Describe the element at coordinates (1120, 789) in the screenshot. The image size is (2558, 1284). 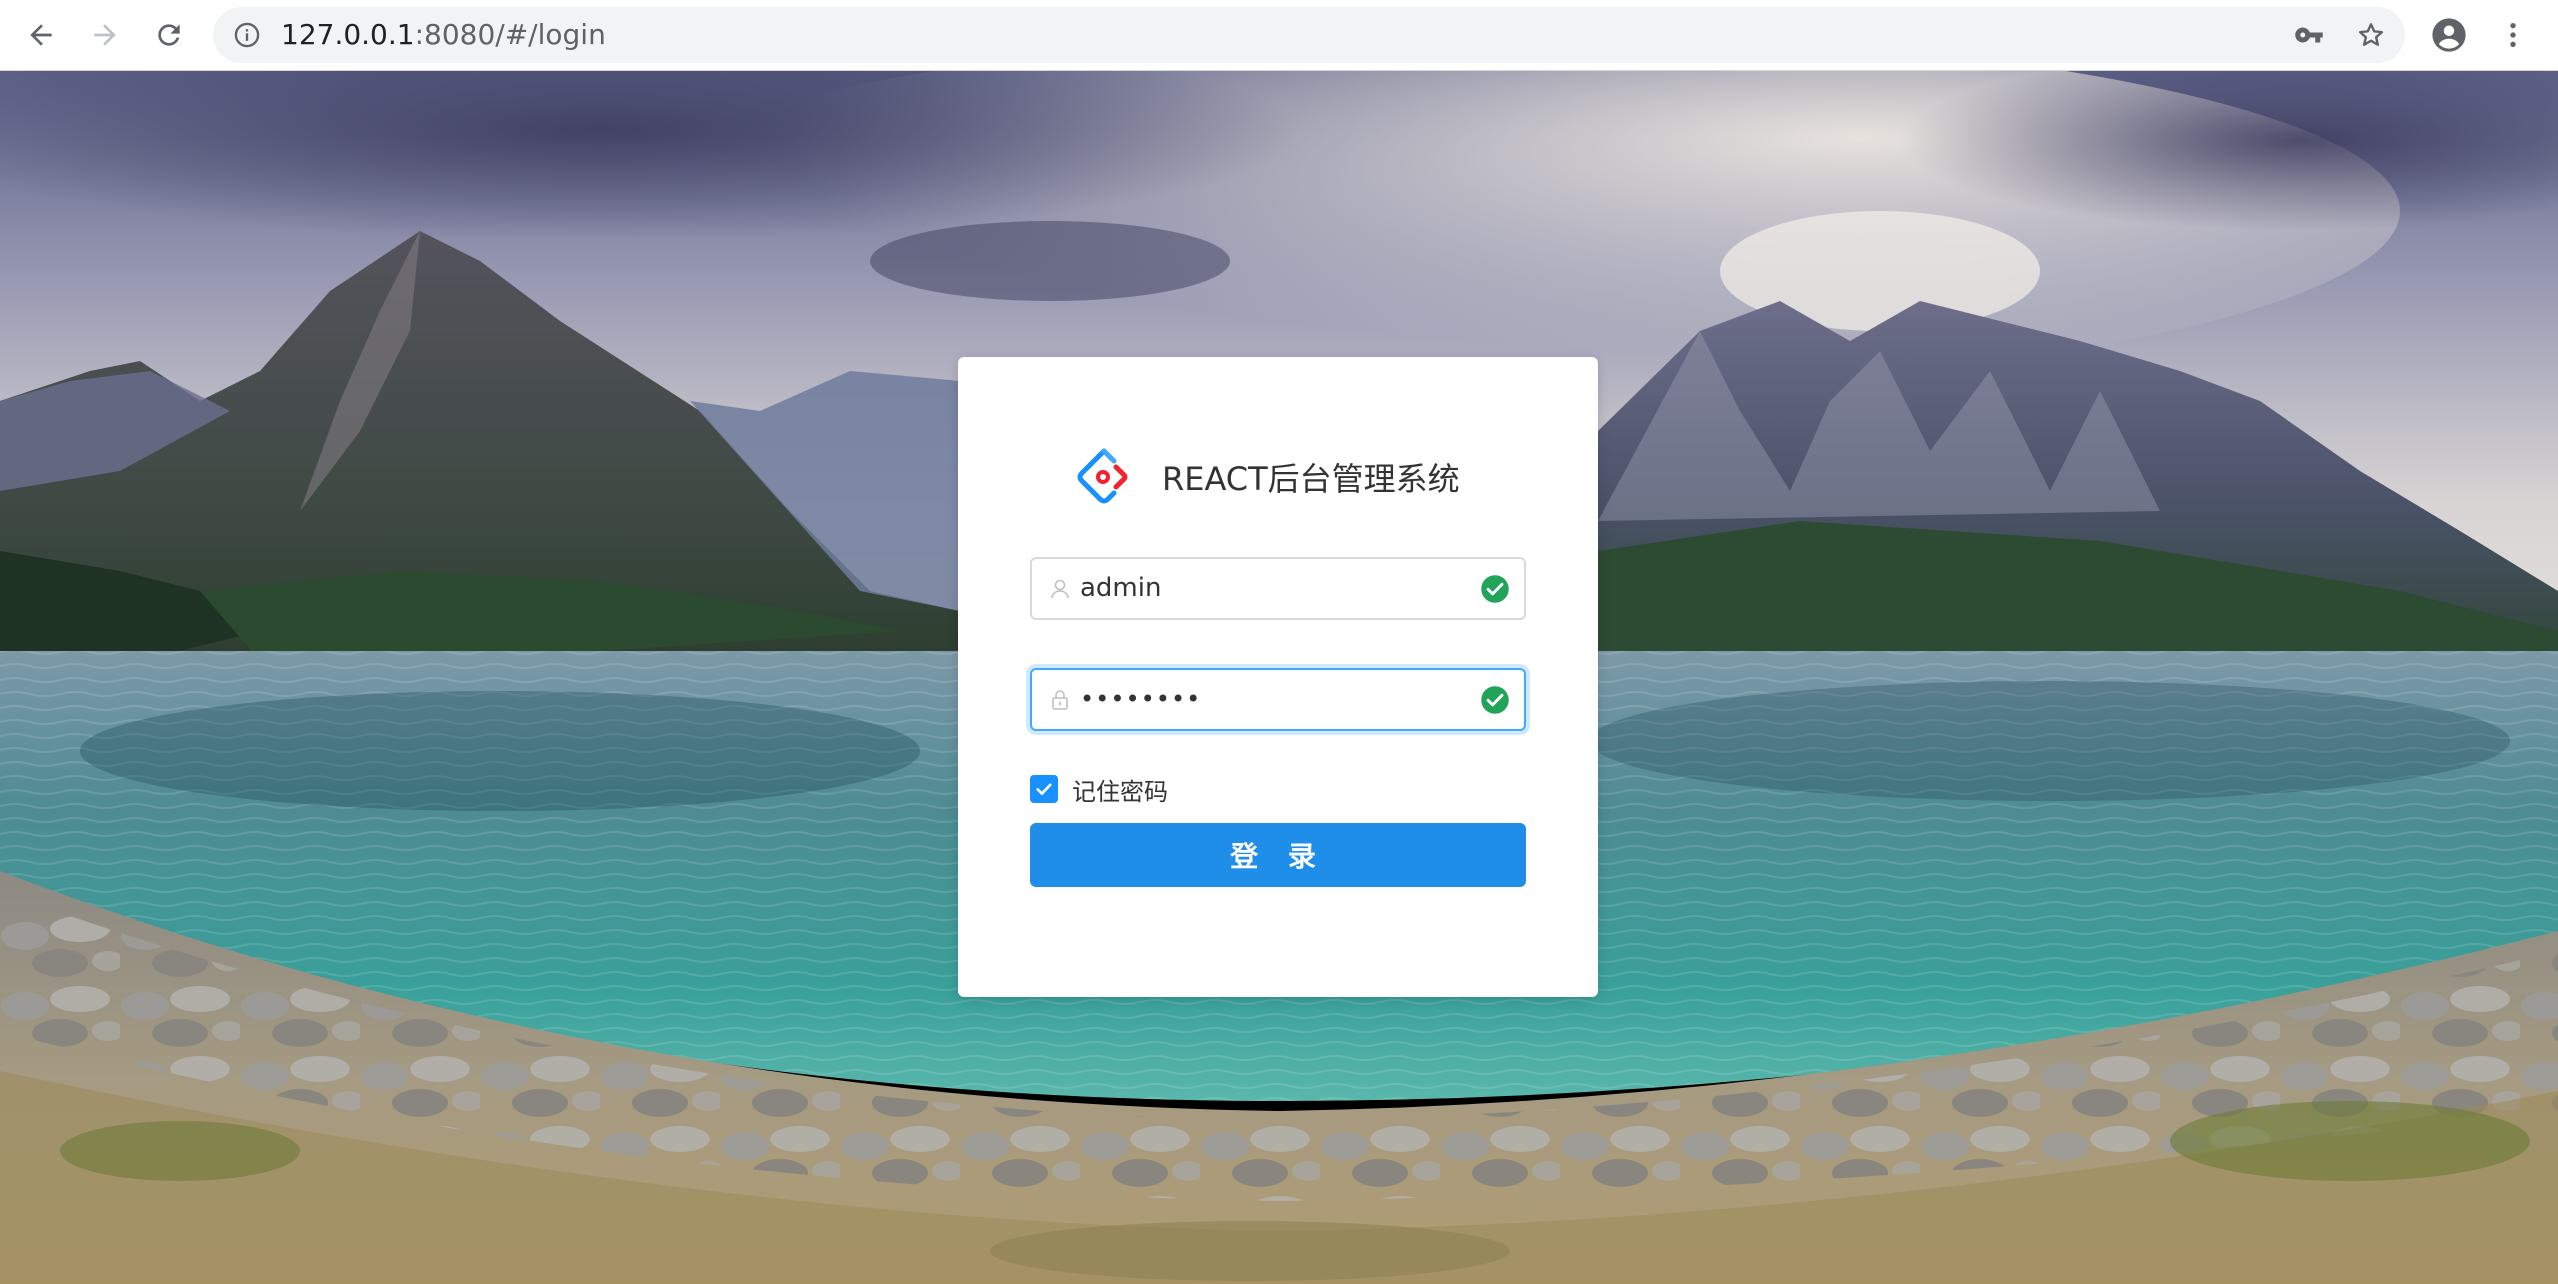
I see `remember-password-label: 记住密码` at that location.